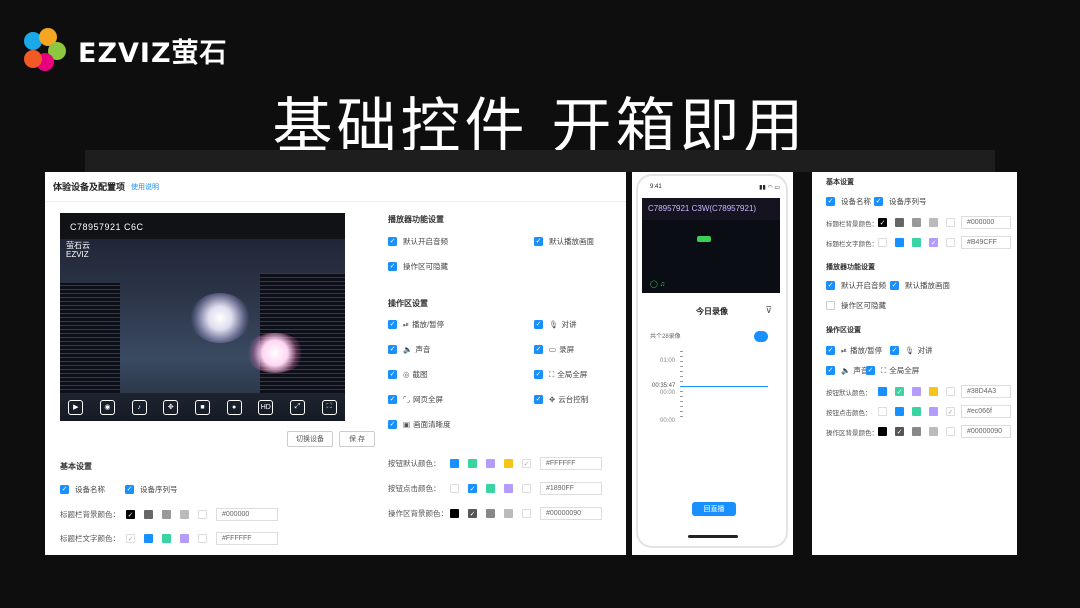 This screenshot has width=1080, height=608. What do you see at coordinates (139, 407) in the screenshot?
I see `volume-icon: ♪` at bounding box center [139, 407].